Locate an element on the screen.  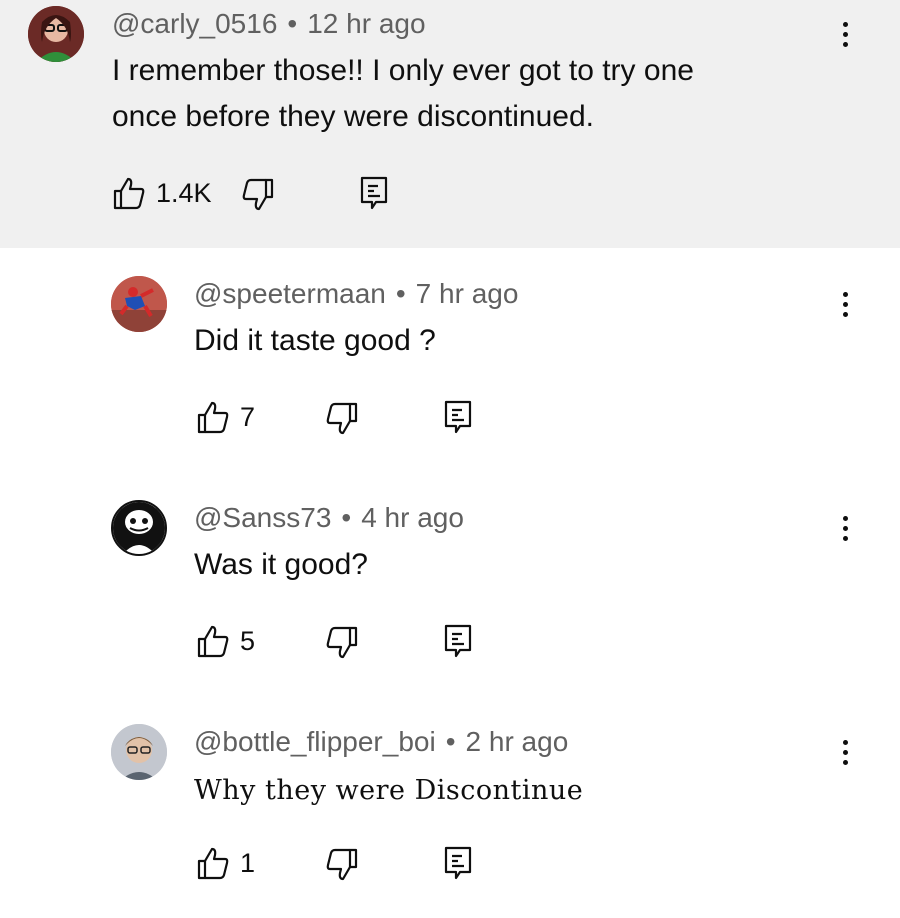
comment-meta: @speetermaan • 7 hr ago is located at coordinates (356, 294).